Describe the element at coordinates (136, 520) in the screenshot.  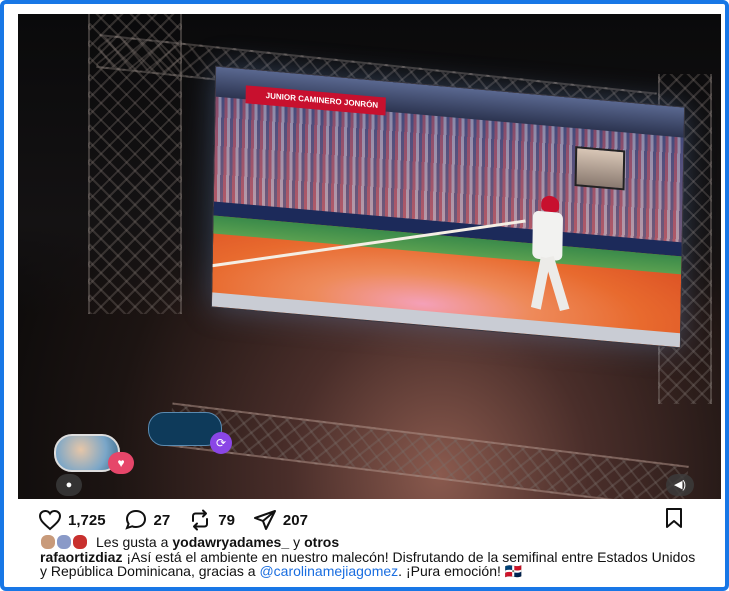
I see `comment-icon` at that location.